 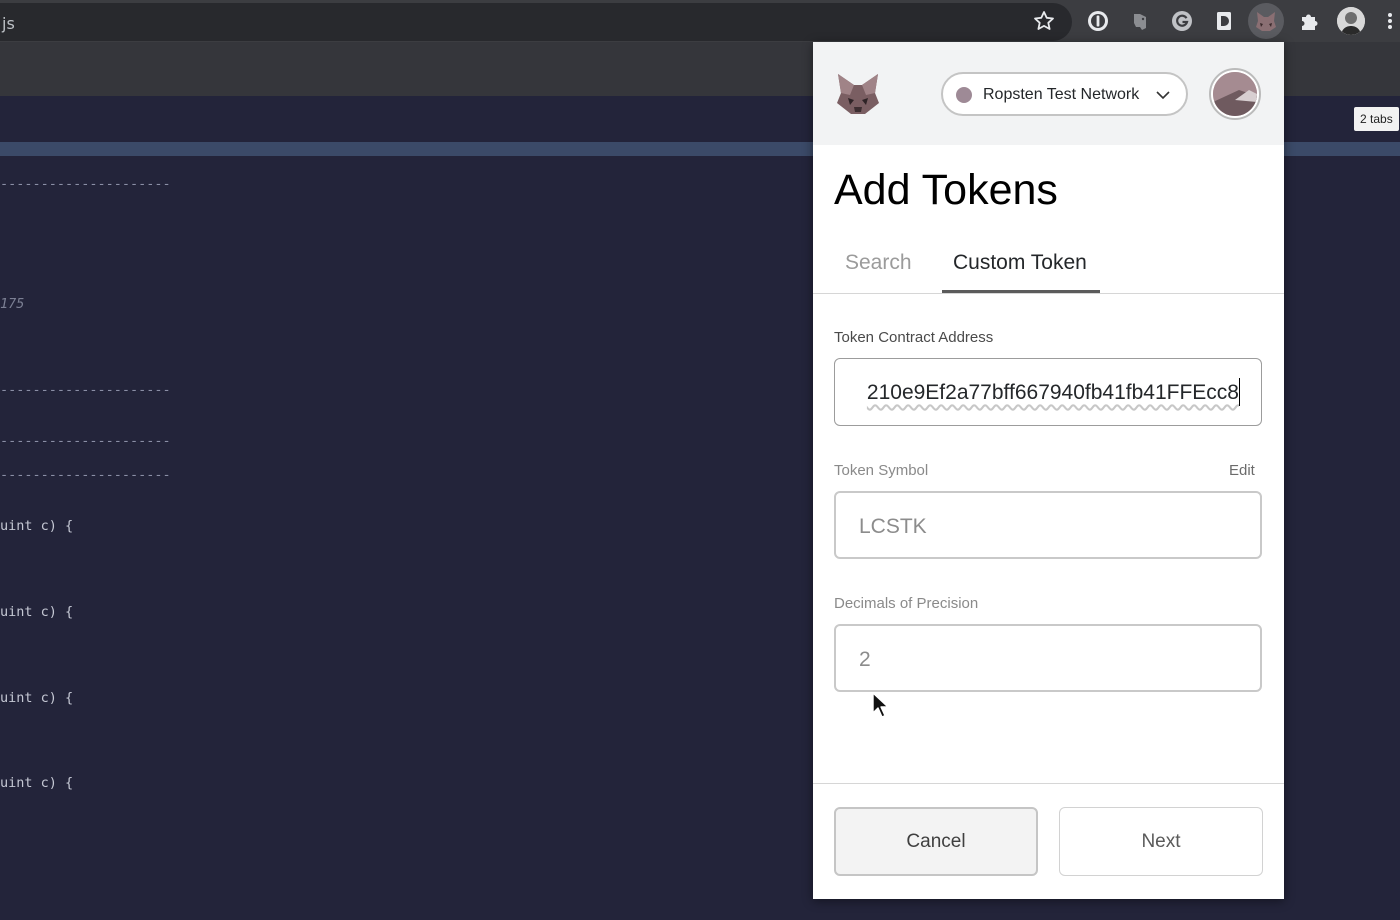 What do you see at coordinates (12, 304) in the screenshot?
I see `code-line: 175` at bounding box center [12, 304].